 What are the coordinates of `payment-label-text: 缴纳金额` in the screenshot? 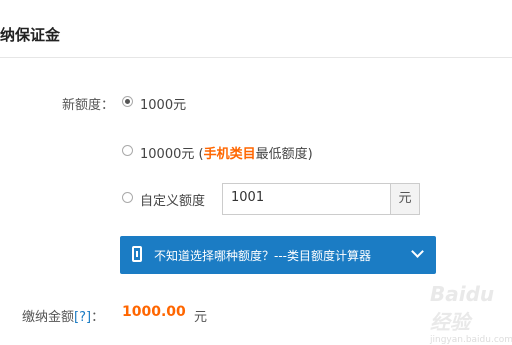 It's located at (48, 317).